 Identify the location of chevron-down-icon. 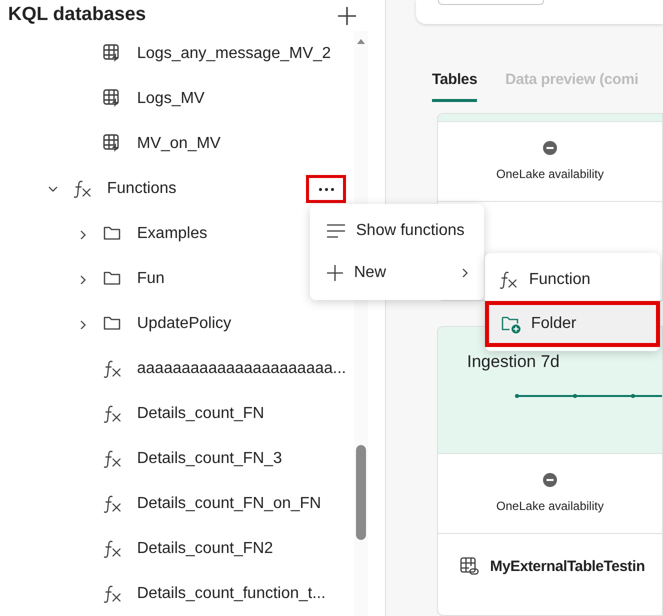
(53, 189).